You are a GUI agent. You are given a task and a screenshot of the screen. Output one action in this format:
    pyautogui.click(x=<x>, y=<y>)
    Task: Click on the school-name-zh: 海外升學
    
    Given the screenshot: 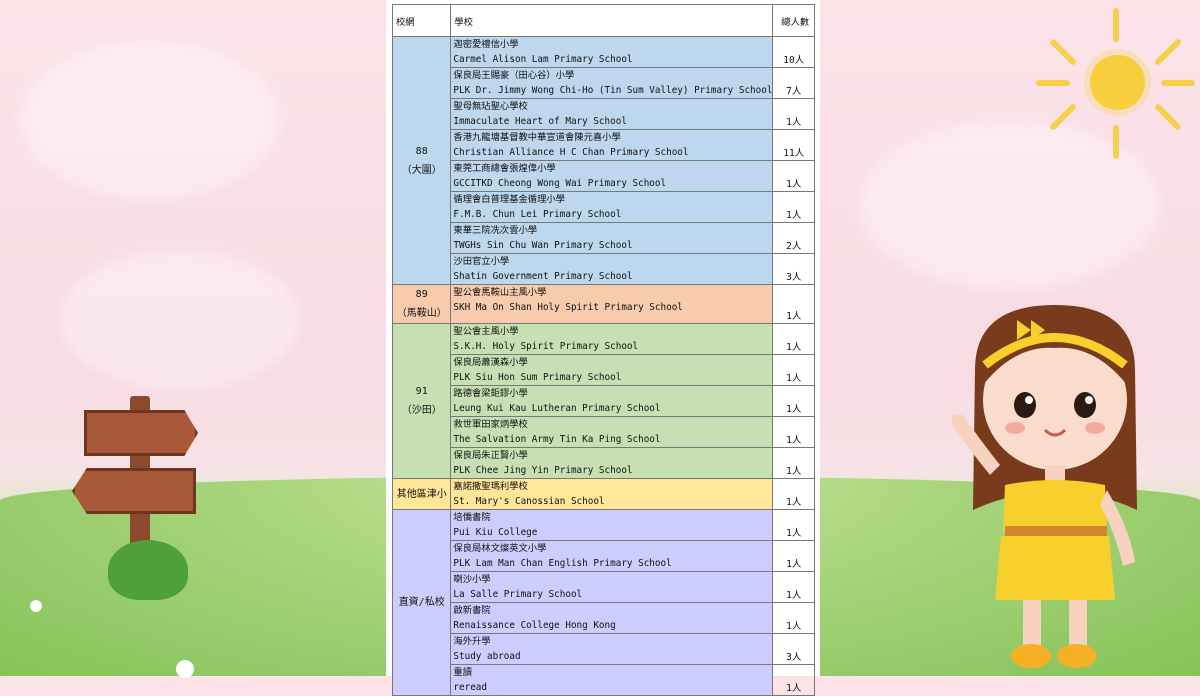 What is the action you would take?
    pyautogui.click(x=472, y=641)
    